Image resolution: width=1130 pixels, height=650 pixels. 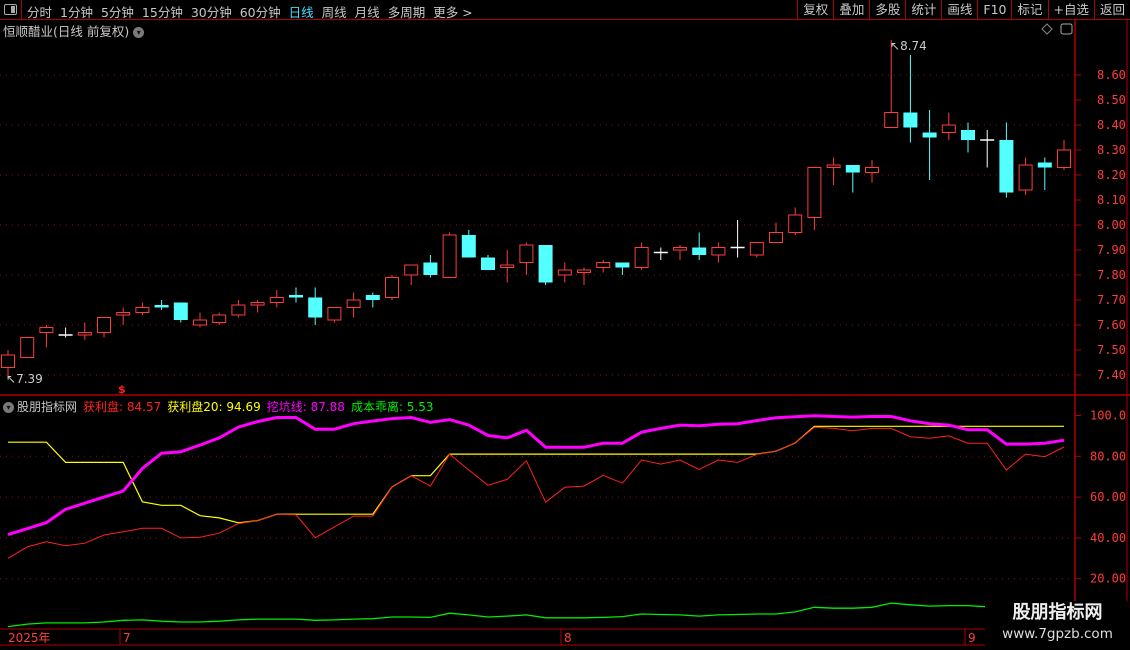 I want to click on watermark-url: www.7gpzb.com, so click(x=1057, y=634).